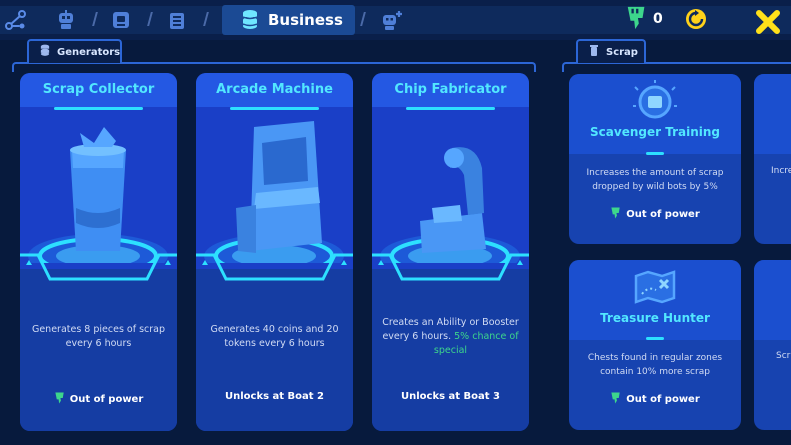 This screenshot has height=445, width=791. Describe the element at coordinates (696, 19) in the screenshot. I see `refresh-icon` at that location.